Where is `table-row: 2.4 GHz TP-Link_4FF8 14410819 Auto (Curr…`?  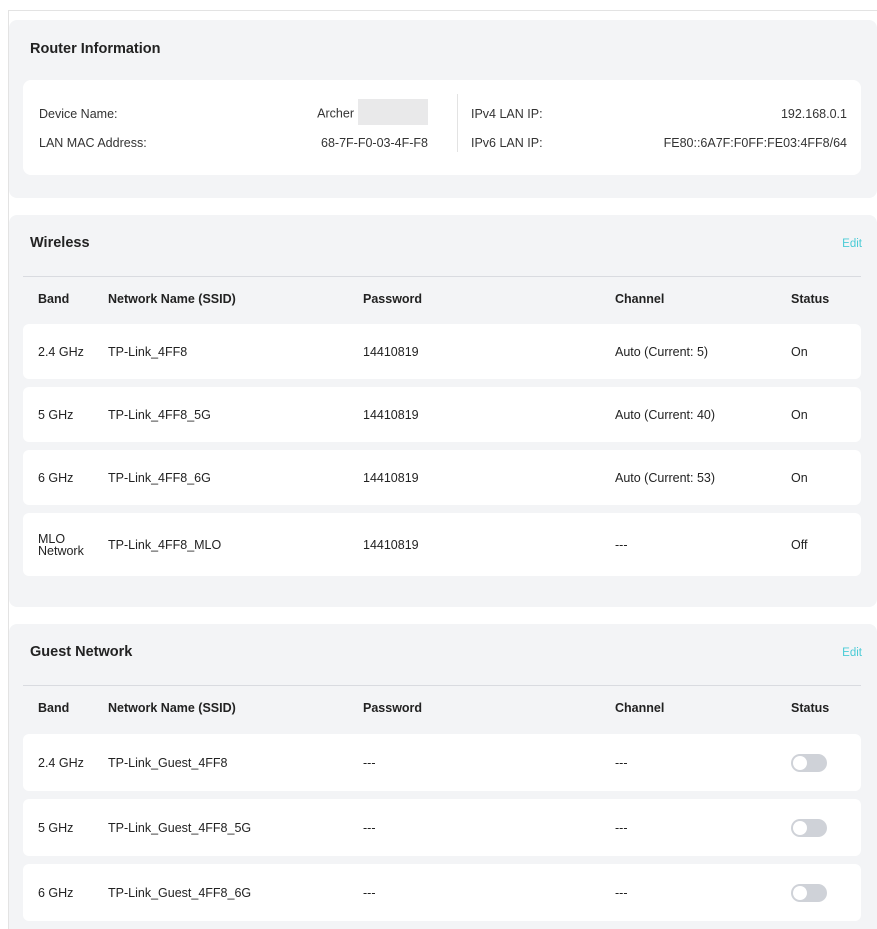 table-row: 2.4 GHz TP-Link_4FF8 14410819 Auto (Curr… is located at coordinates (442, 351).